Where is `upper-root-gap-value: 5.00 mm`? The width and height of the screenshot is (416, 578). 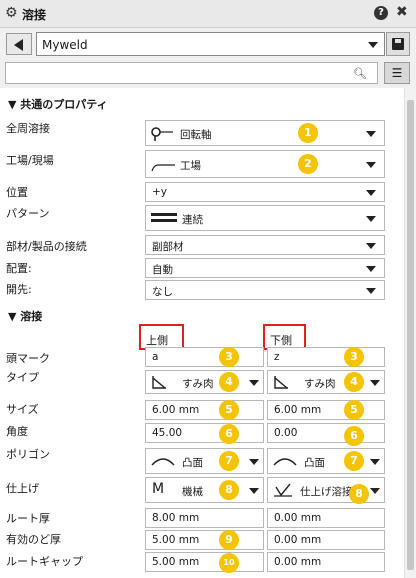 upper-root-gap-value: 5.00 mm is located at coordinates (176, 562).